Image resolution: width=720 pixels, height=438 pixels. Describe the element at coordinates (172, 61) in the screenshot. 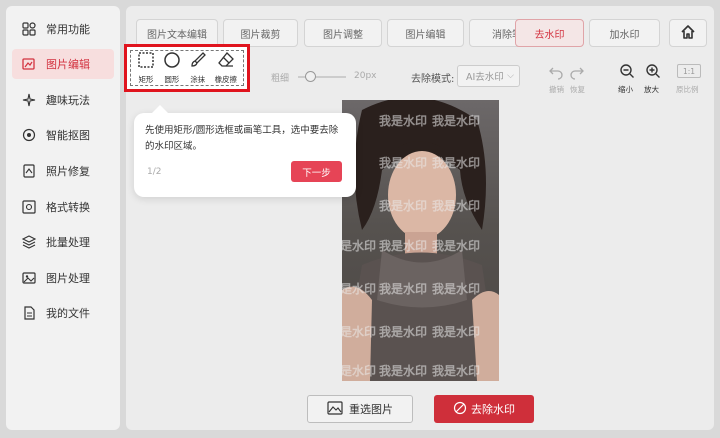

I see `circle-select-icon` at that location.